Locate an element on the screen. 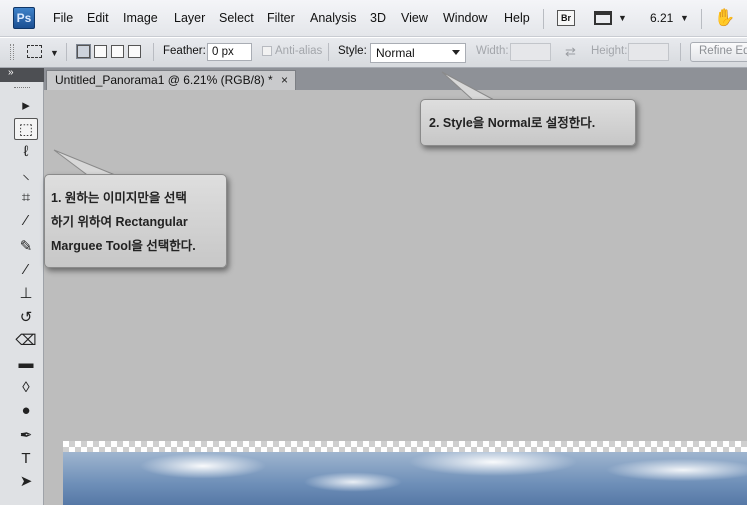 Image resolution: width=747 pixels, height=505 pixels. style-select-value: Normal is located at coordinates (395, 53).